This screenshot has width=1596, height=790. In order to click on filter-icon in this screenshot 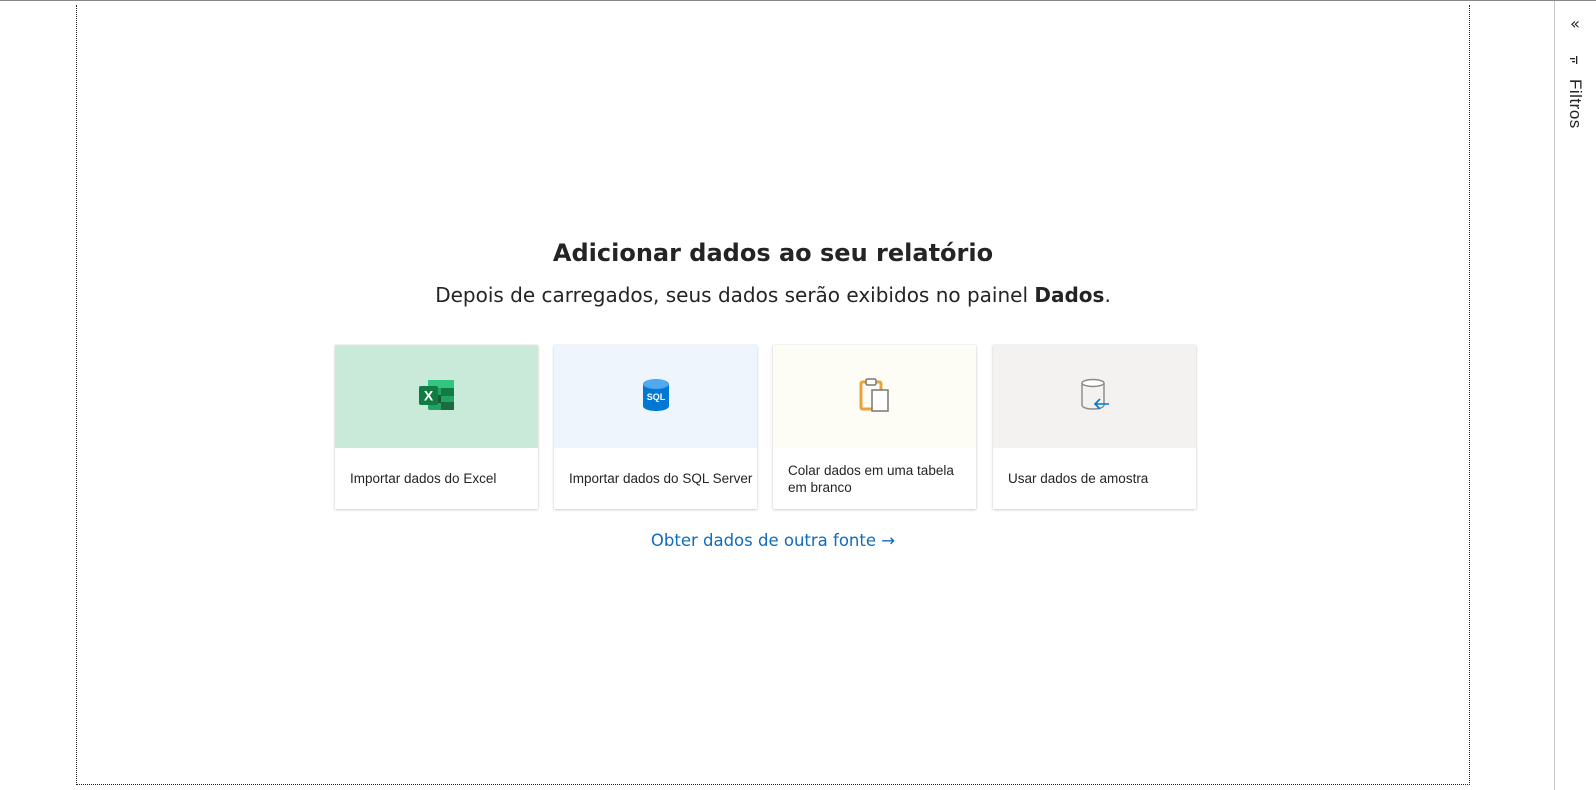, I will do `click(1575, 60)`.